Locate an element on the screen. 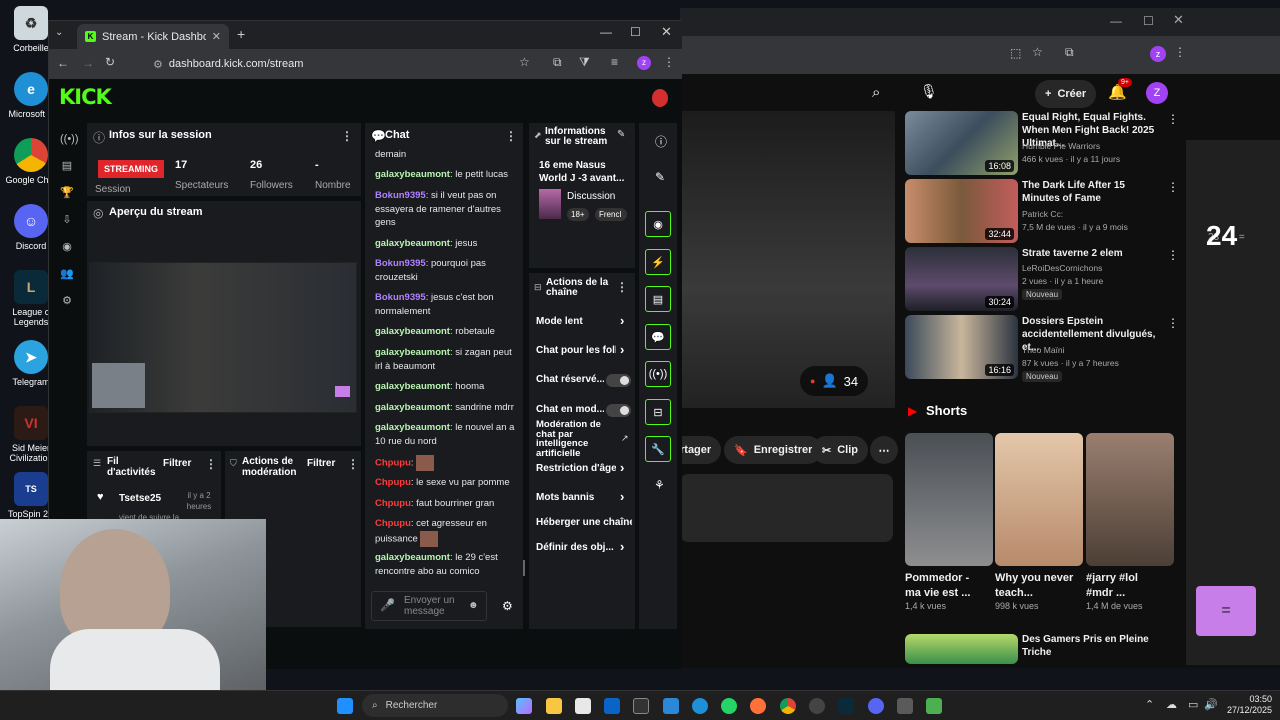  back-icon: ← is located at coordinates (63, 63).